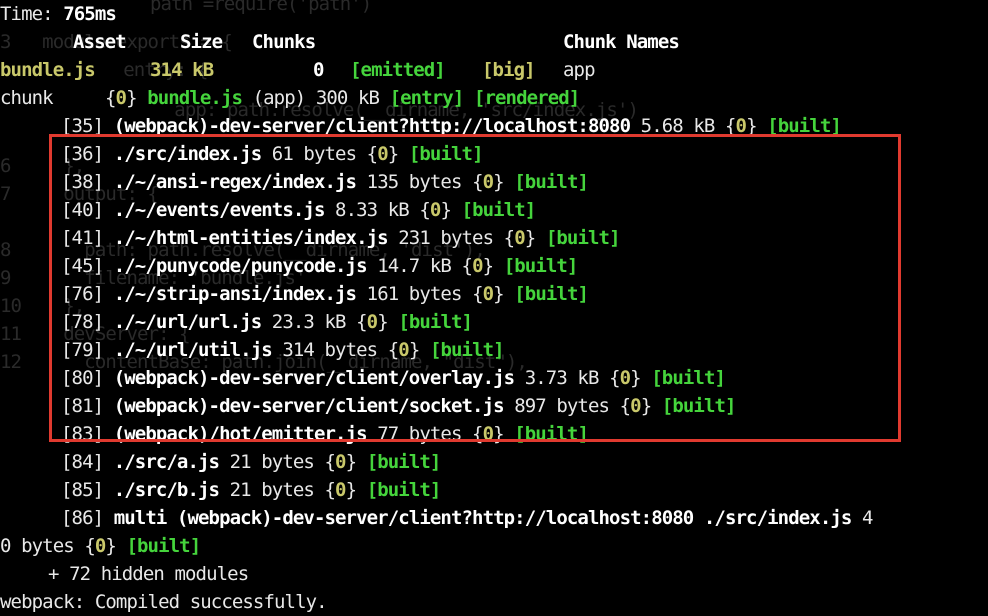 The height and width of the screenshot is (616, 988). What do you see at coordinates (867, 518) in the screenshot?
I see `module-size: 4` at bounding box center [867, 518].